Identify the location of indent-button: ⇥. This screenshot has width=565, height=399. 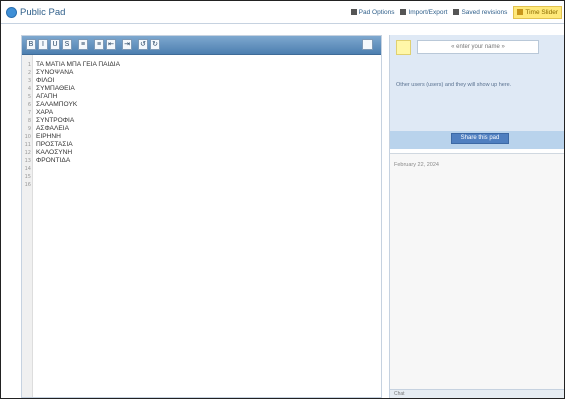
(127, 44).